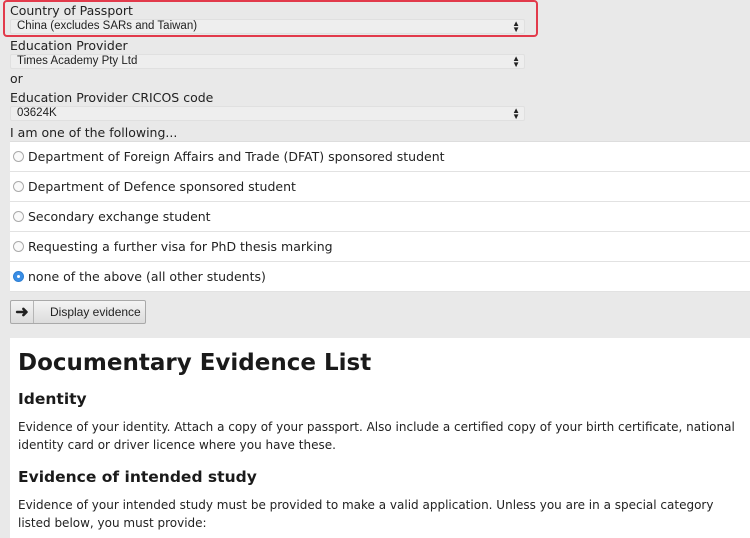 This screenshot has width=750, height=538. What do you see at coordinates (18, 276) in the screenshot?
I see `radio-button-selected` at bounding box center [18, 276].